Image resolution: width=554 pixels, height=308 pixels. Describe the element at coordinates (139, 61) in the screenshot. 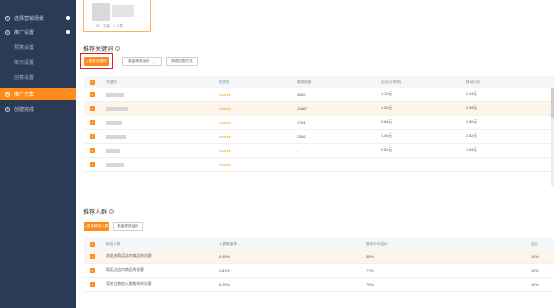

I see `select-label: 批量修改出价` at that location.